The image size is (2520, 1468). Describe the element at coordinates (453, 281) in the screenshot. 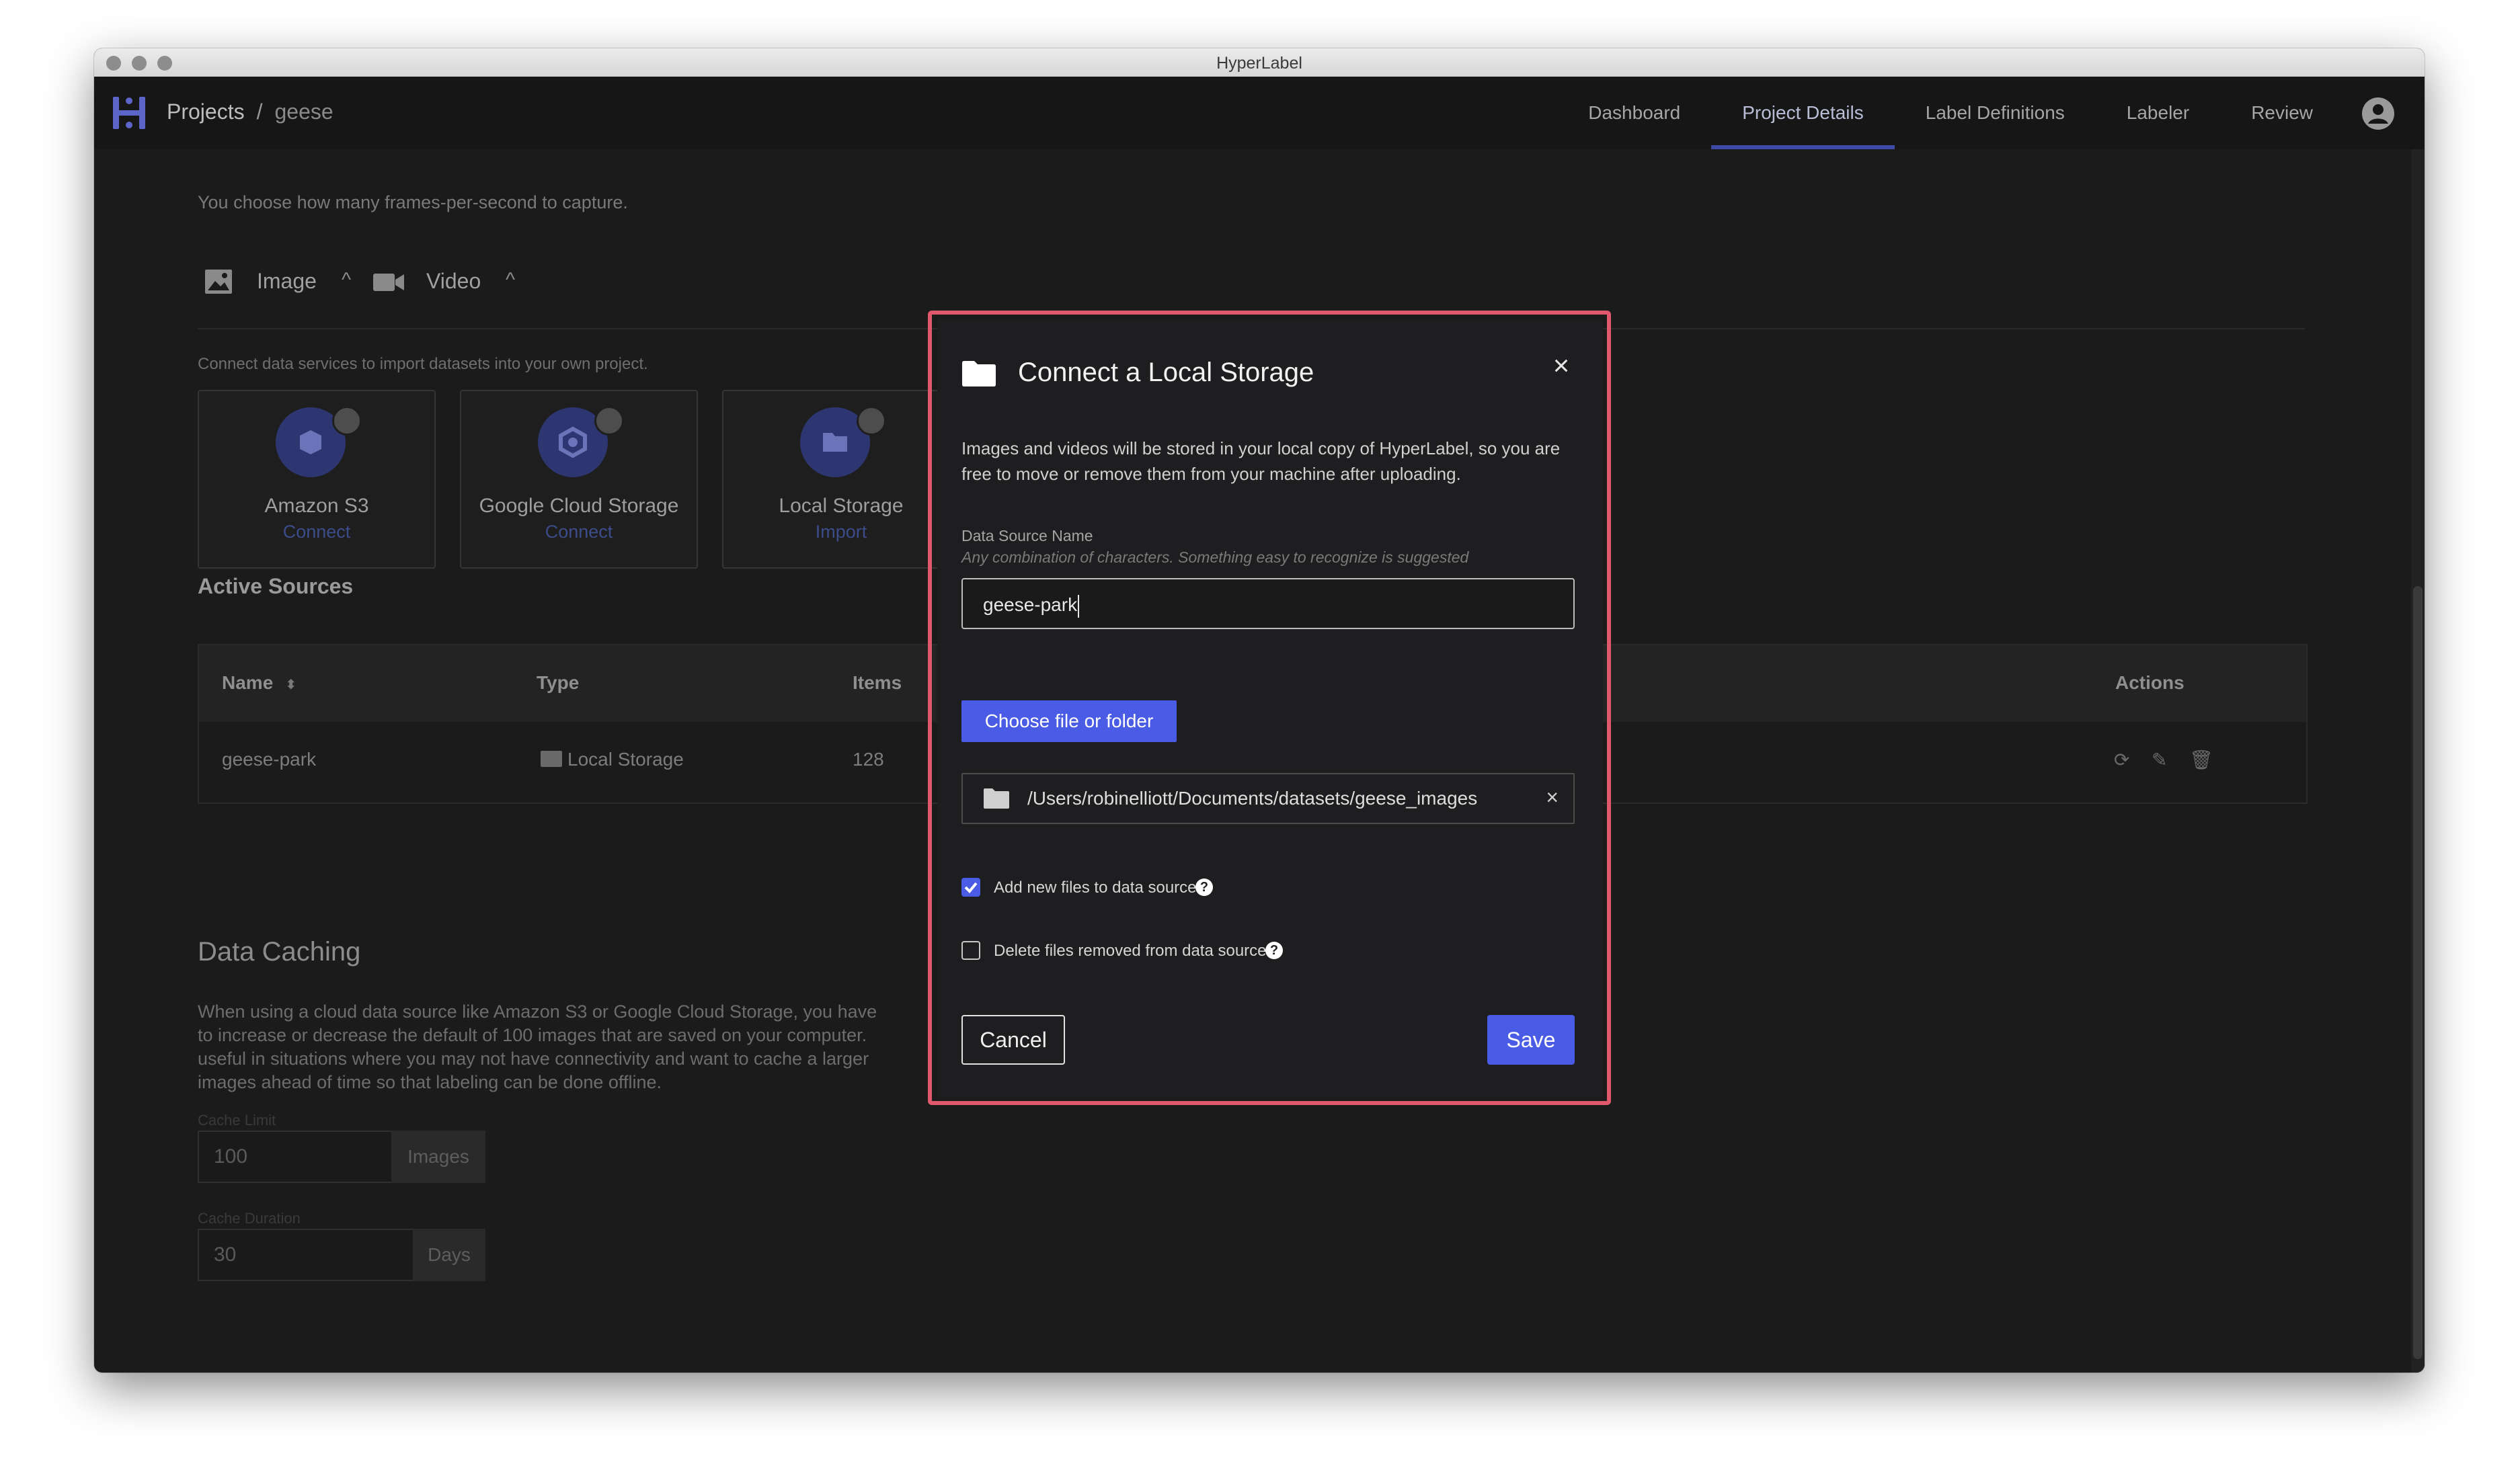

I see `media-type-video: Video` at that location.